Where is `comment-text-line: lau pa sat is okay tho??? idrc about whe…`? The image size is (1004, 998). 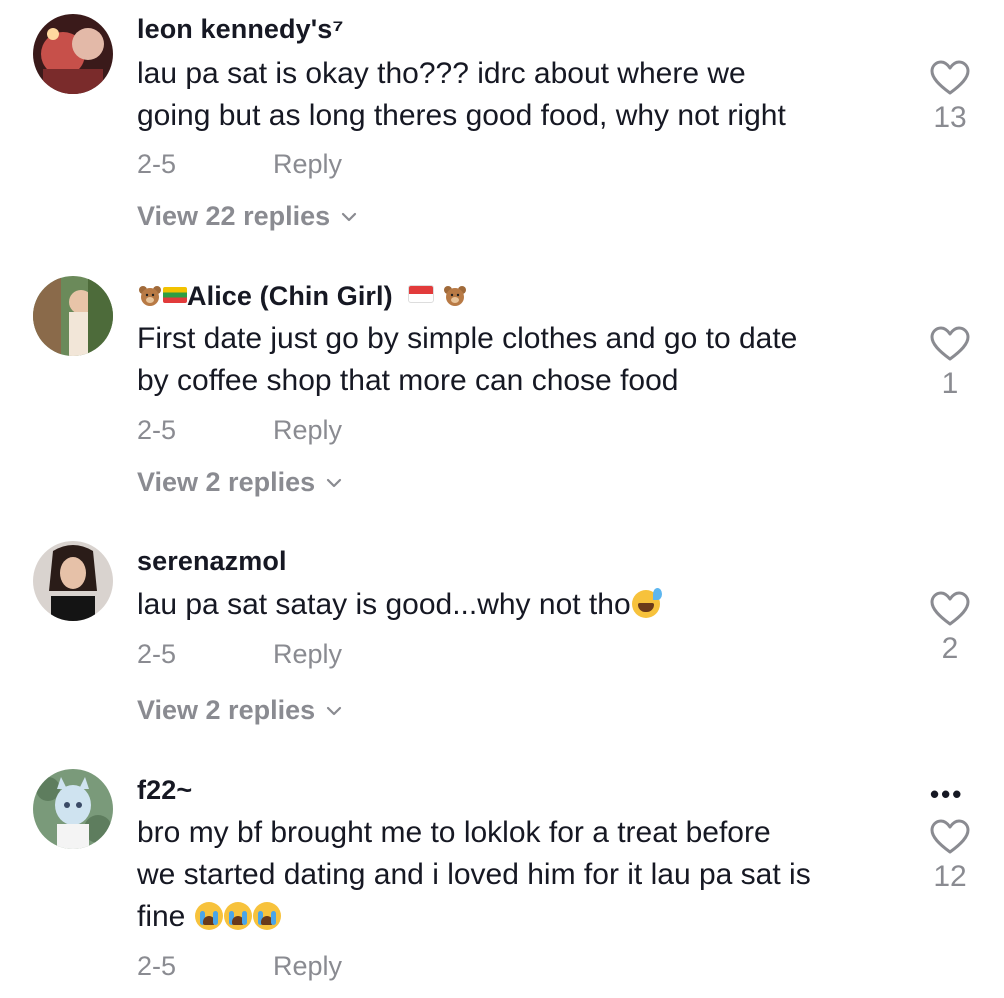
comment-text-line: lau pa sat is okay tho??? idrc about whe… is located at coordinates (441, 73).